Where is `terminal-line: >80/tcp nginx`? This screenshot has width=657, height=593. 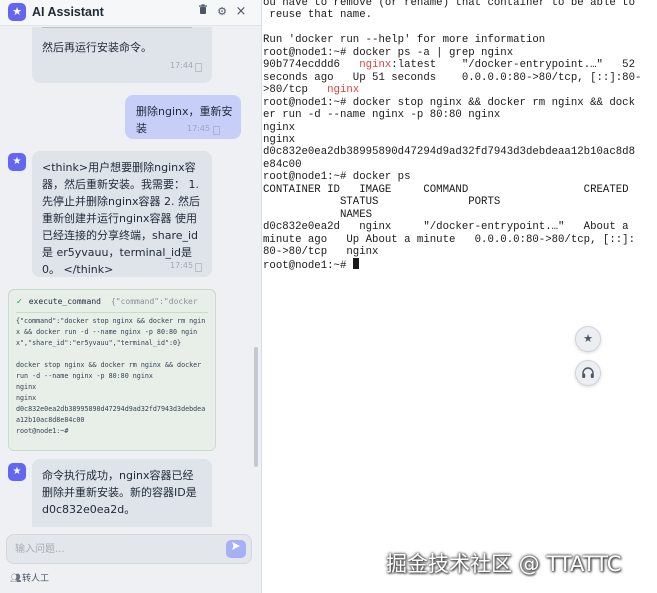 terminal-line: >80/tcp nginx is located at coordinates (311, 90).